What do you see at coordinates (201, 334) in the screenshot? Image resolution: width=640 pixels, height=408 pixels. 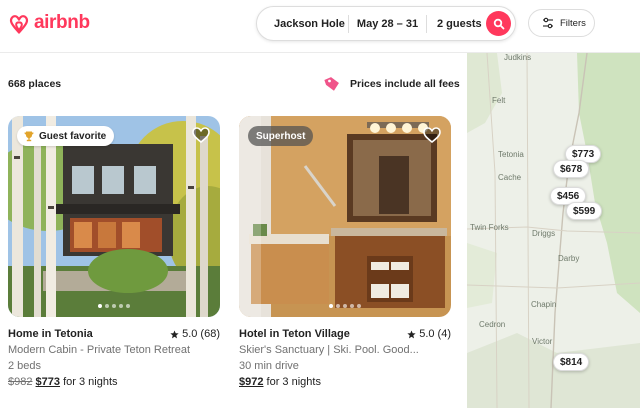 I see `rating-value: 5.0 (68)` at bounding box center [201, 334].